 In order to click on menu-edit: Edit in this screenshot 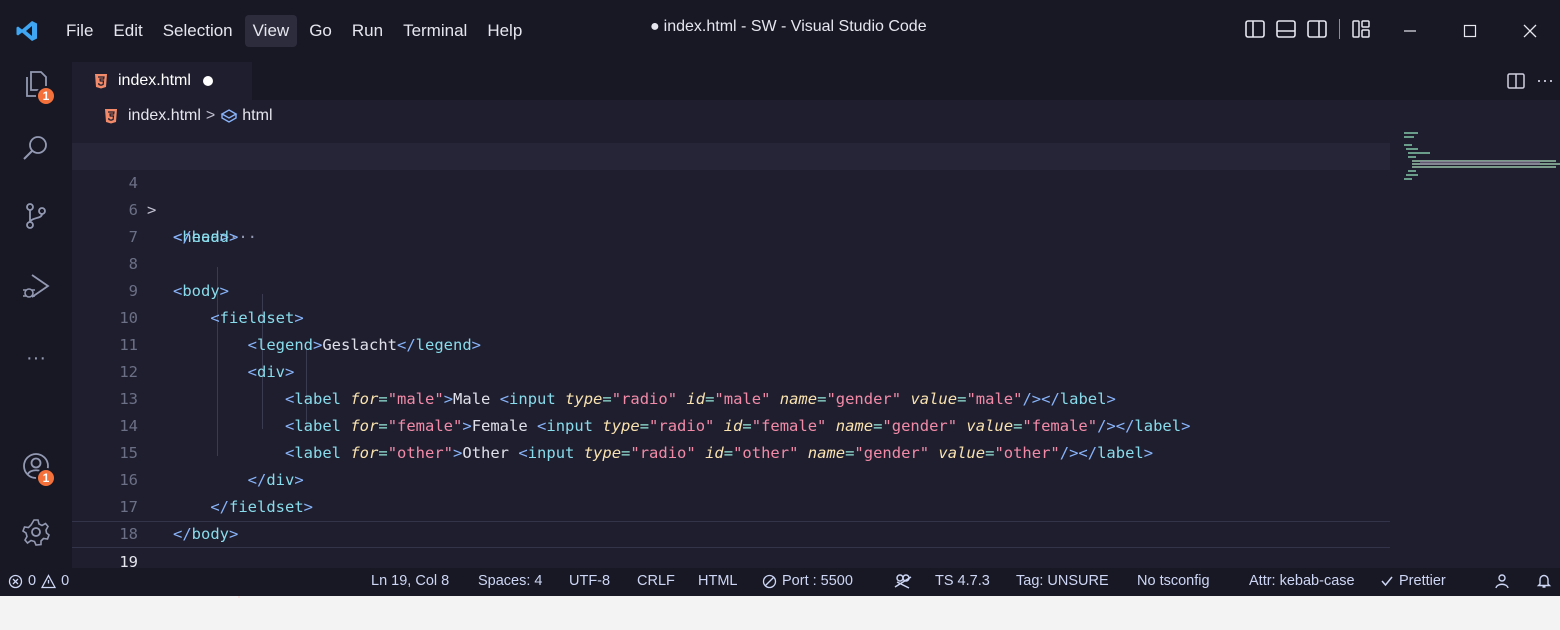, I will do `click(127, 31)`.